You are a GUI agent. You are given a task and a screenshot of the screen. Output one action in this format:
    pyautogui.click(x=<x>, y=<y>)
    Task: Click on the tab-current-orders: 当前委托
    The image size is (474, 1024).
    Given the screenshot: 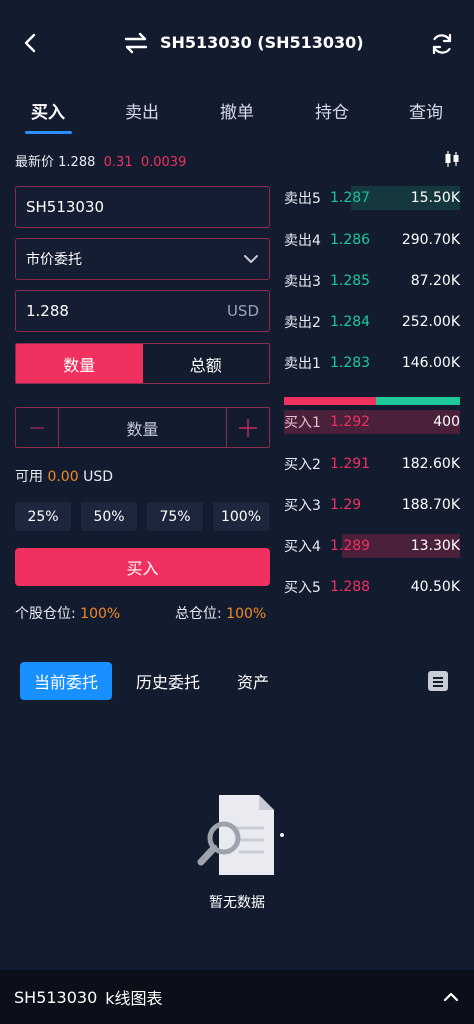 What is the action you would take?
    pyautogui.click(x=66, y=681)
    